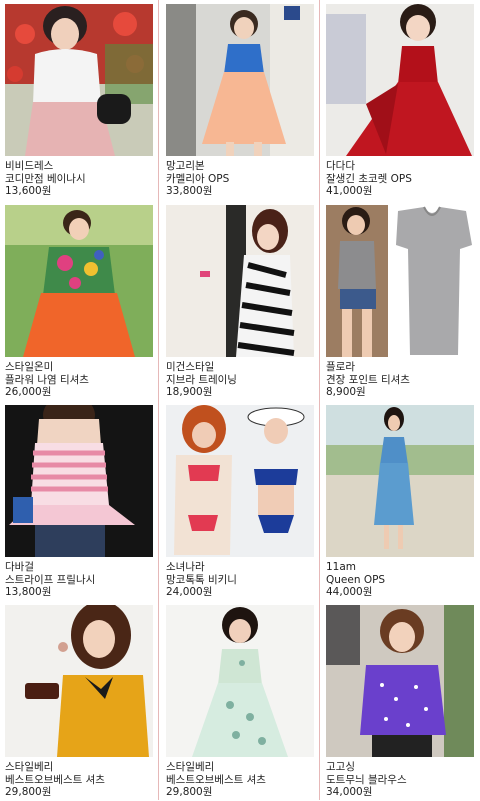  I want to click on product-price: 26,000원, so click(28, 392).